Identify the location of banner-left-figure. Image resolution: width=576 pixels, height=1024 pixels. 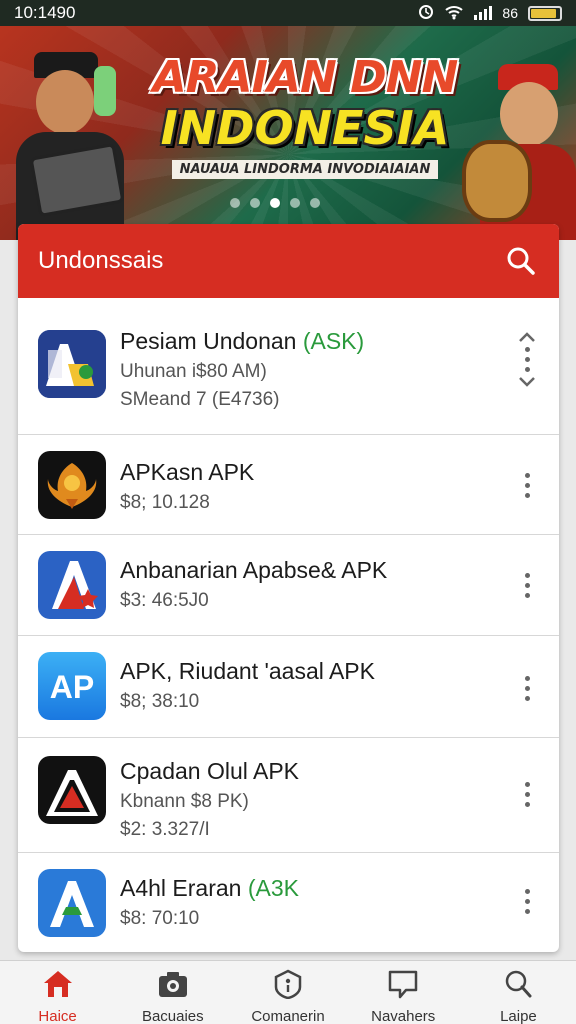
(71, 140).